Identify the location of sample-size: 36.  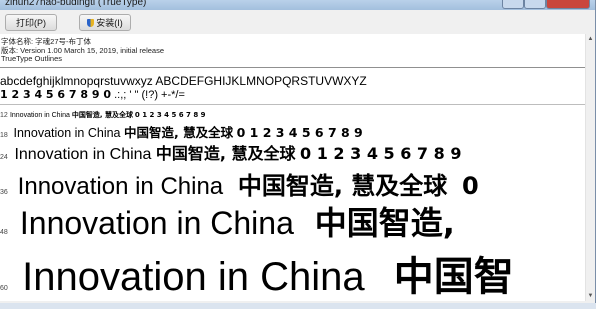
(4, 192).